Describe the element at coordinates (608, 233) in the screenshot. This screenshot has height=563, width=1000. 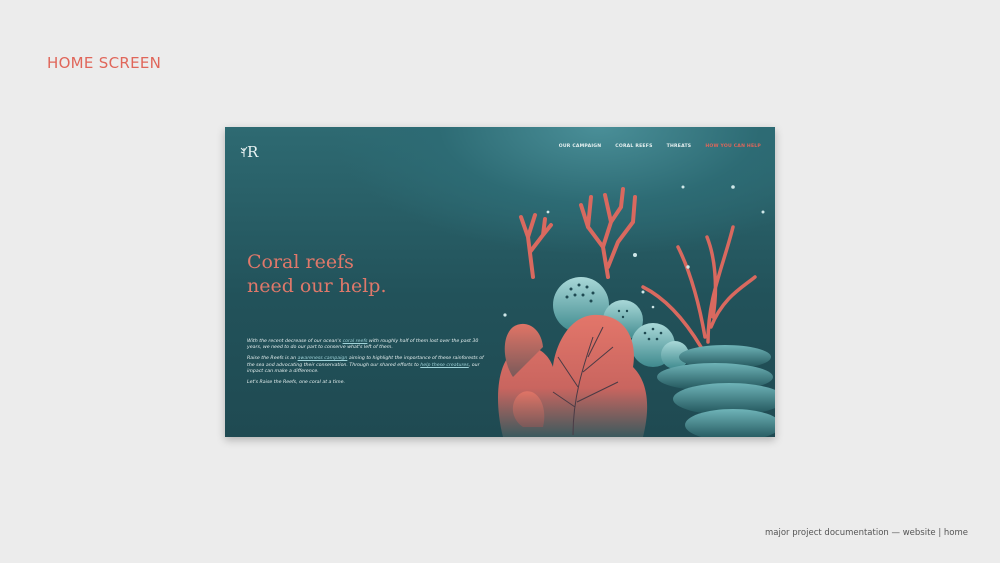
I see `branch-coral-middle` at that location.